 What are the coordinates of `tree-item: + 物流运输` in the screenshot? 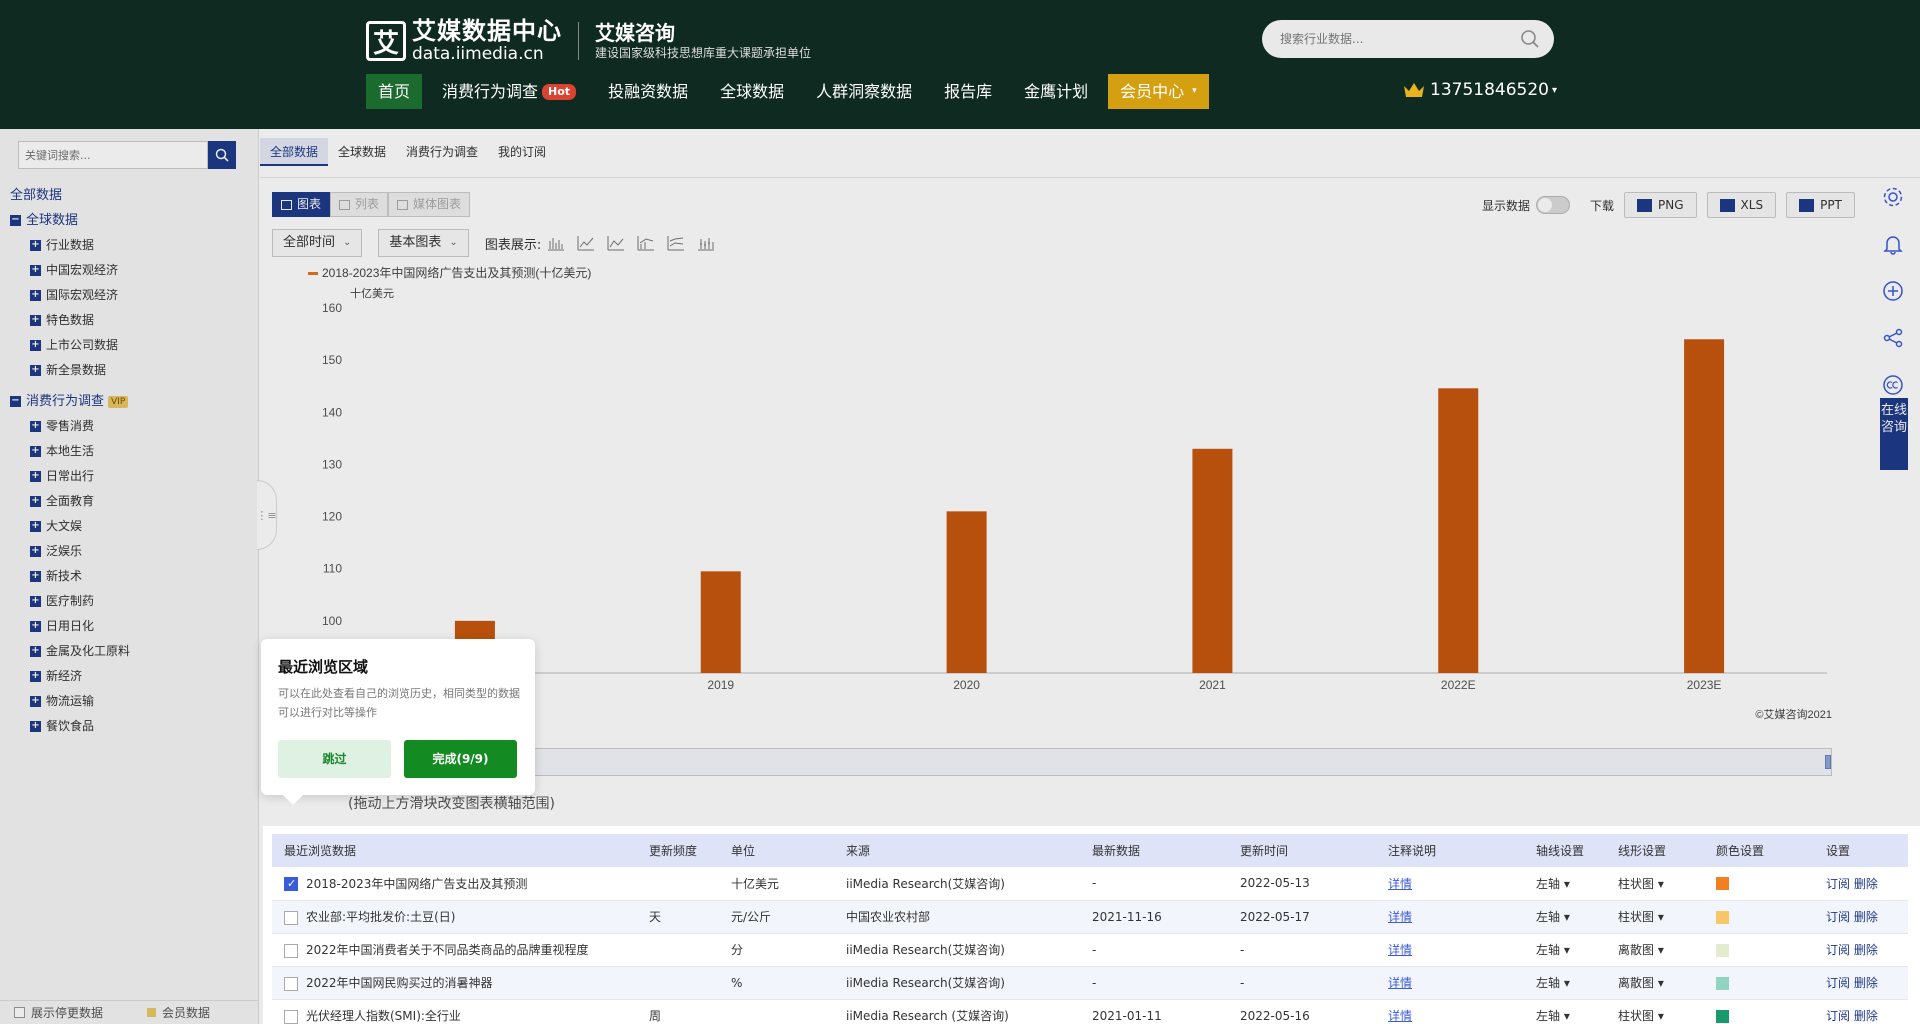 It's located at (132, 701).